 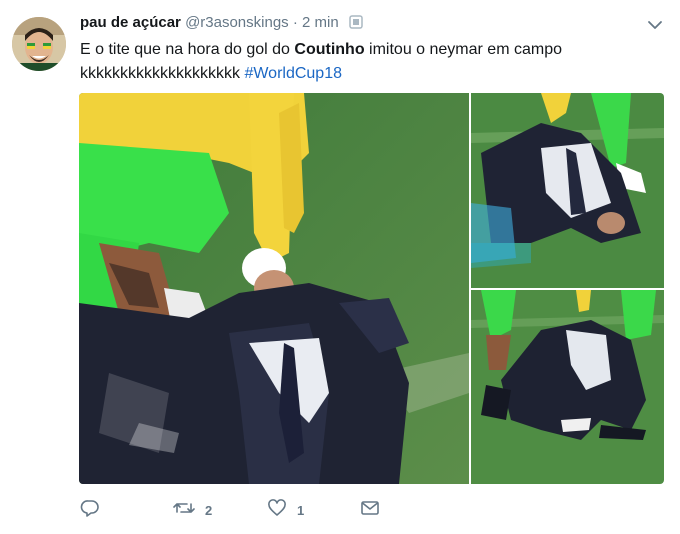 I want to click on handle: @r3asonskings, so click(x=237, y=22).